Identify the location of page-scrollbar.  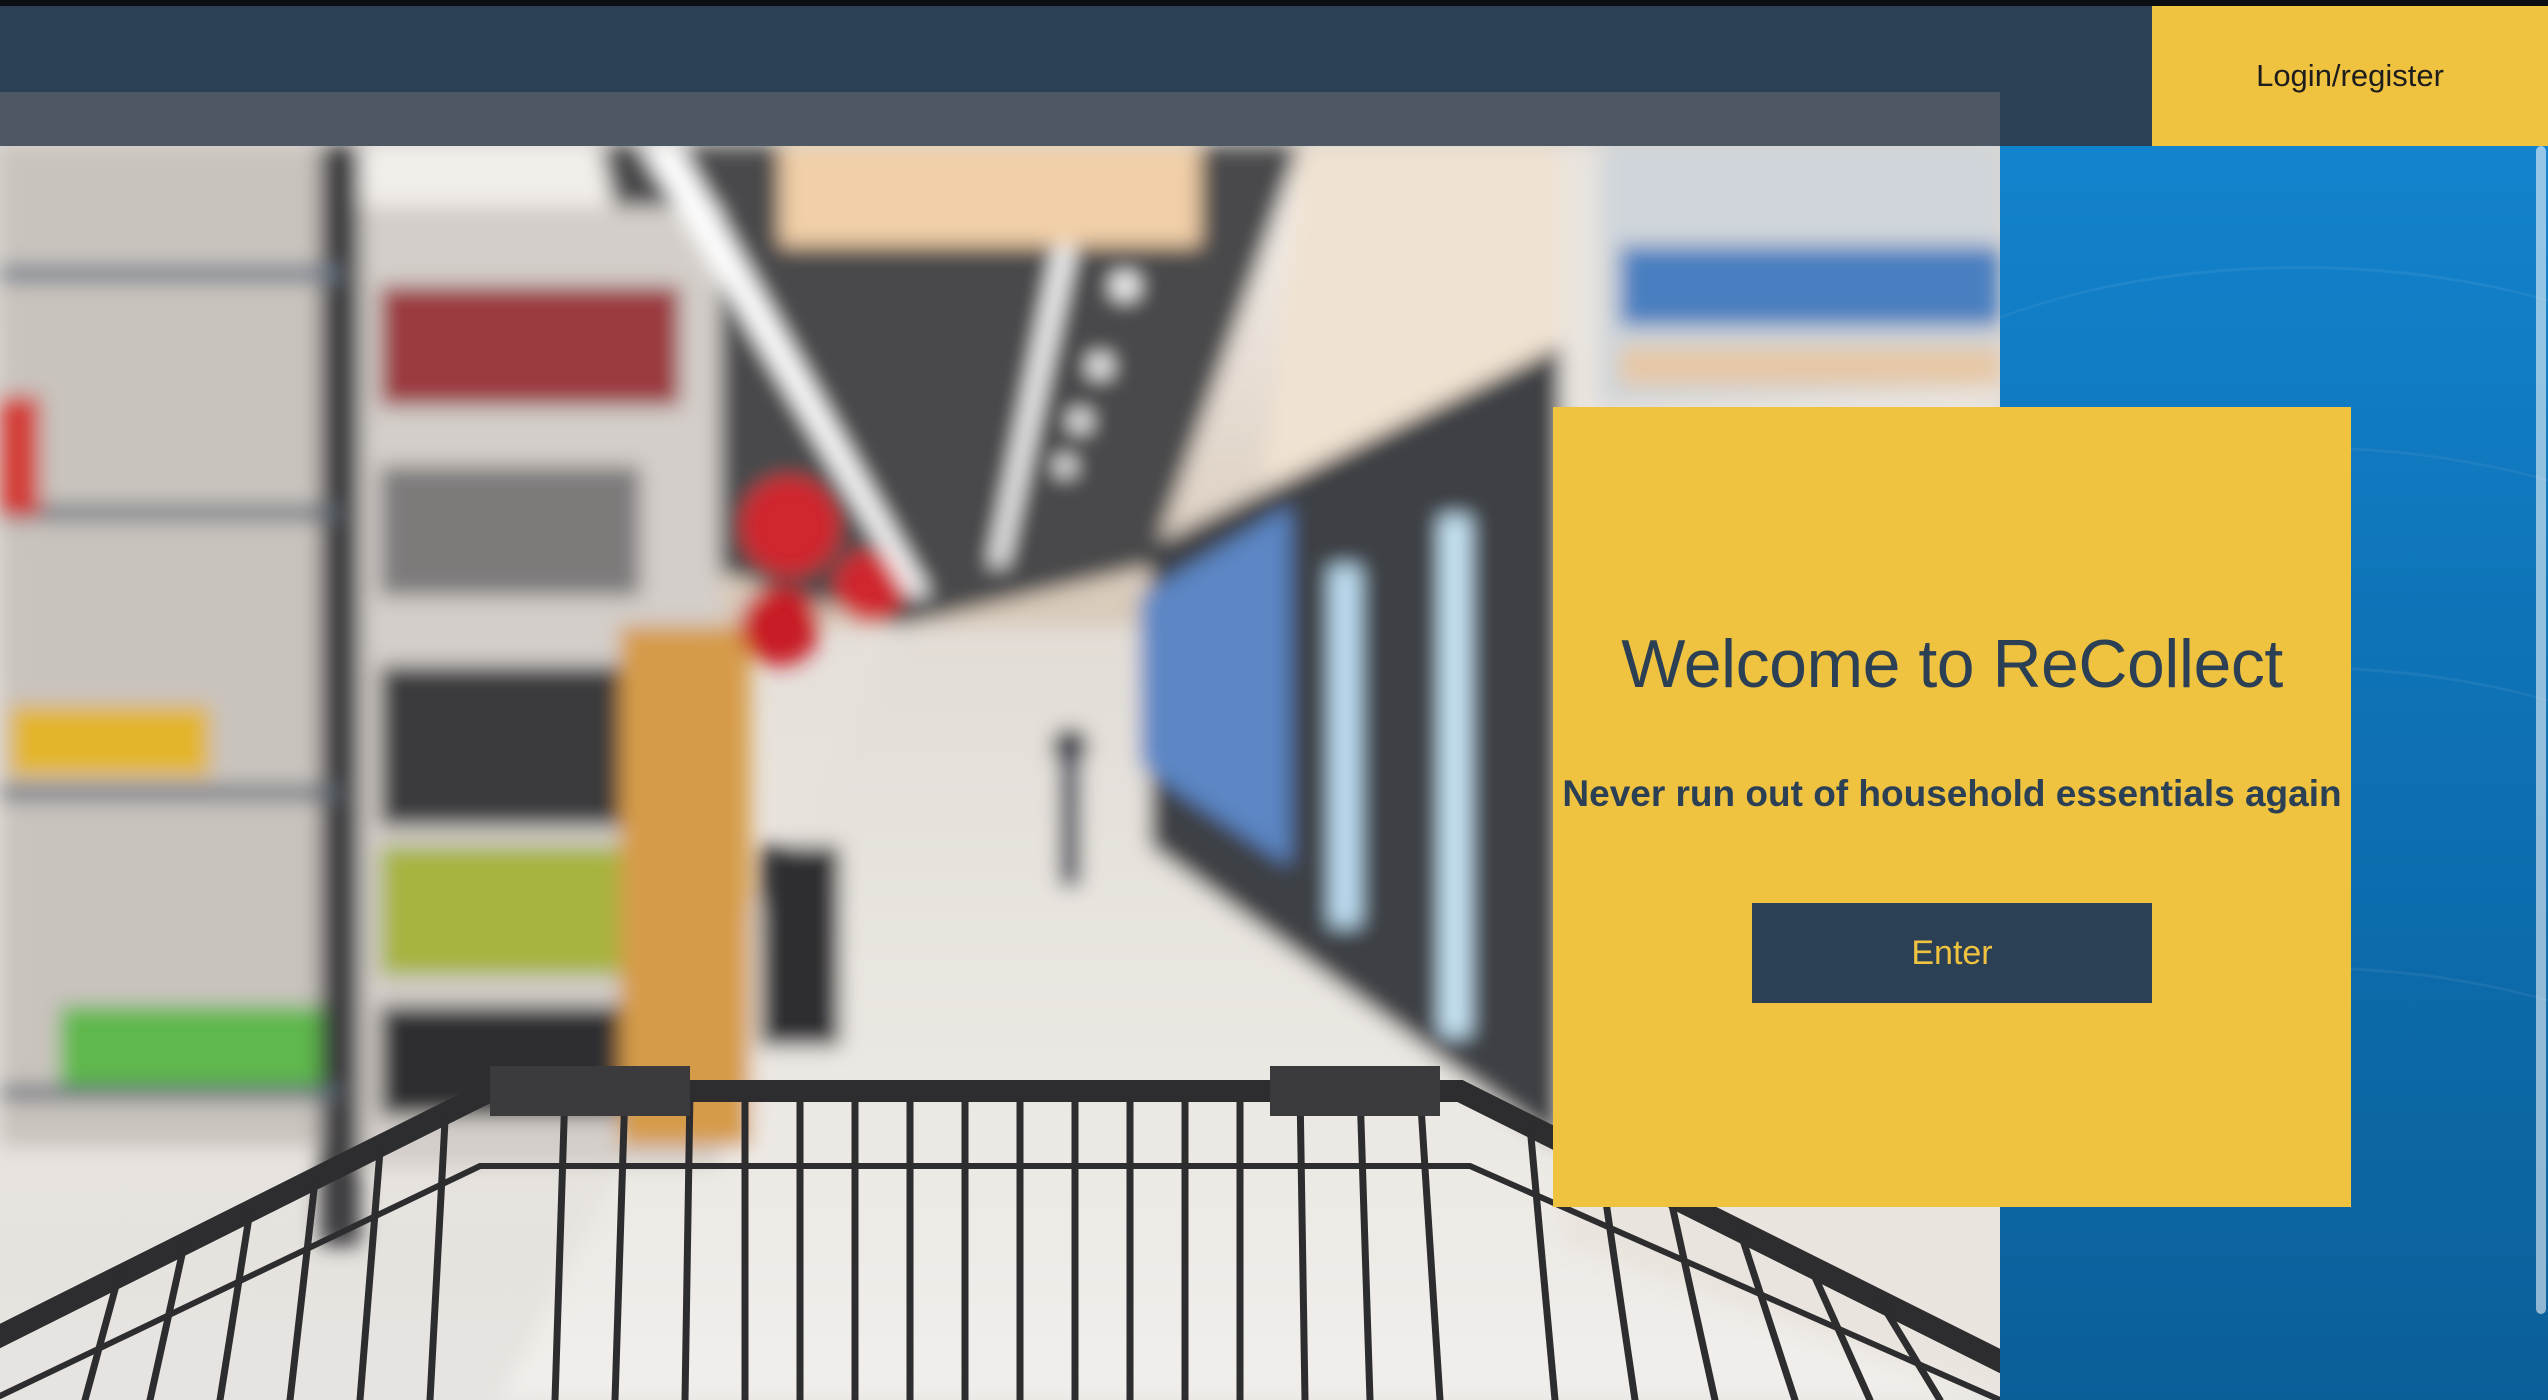
(2541, 730).